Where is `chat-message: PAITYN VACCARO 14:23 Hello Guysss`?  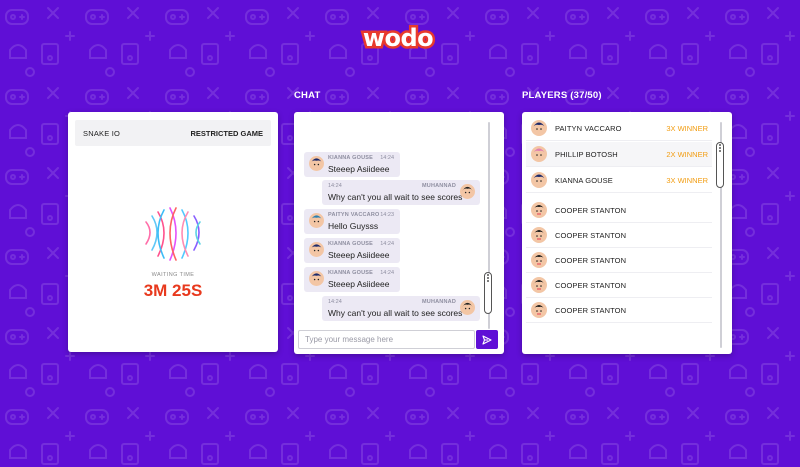 chat-message: PAITYN VACCARO 14:23 Hello Guysss is located at coordinates (352, 221).